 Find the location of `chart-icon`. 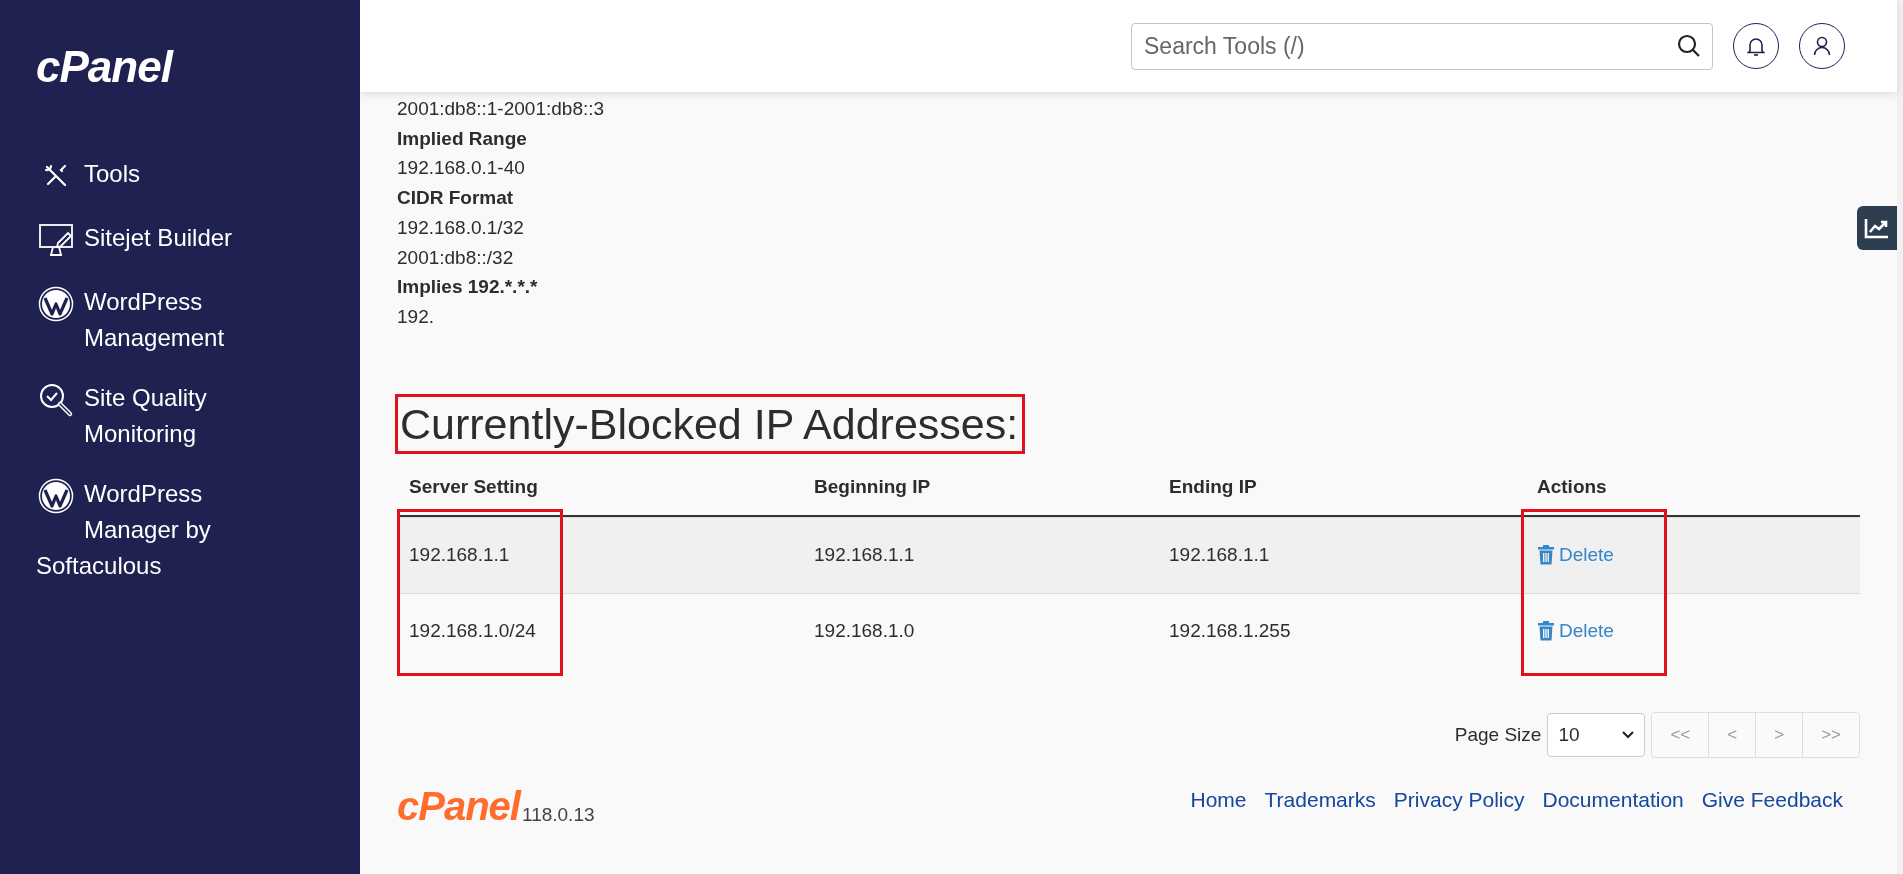

chart-icon is located at coordinates (1877, 228).